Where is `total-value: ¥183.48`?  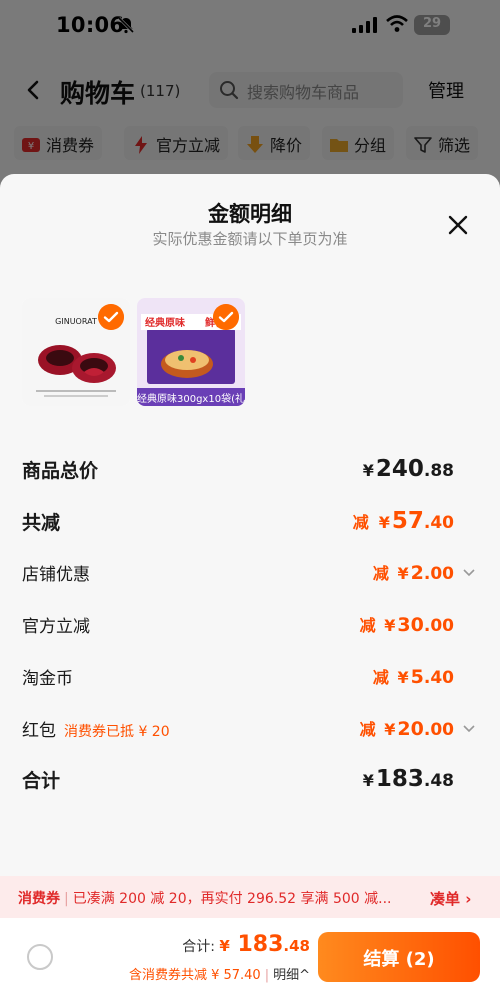
total-value: ¥183.48 is located at coordinates (408, 779).